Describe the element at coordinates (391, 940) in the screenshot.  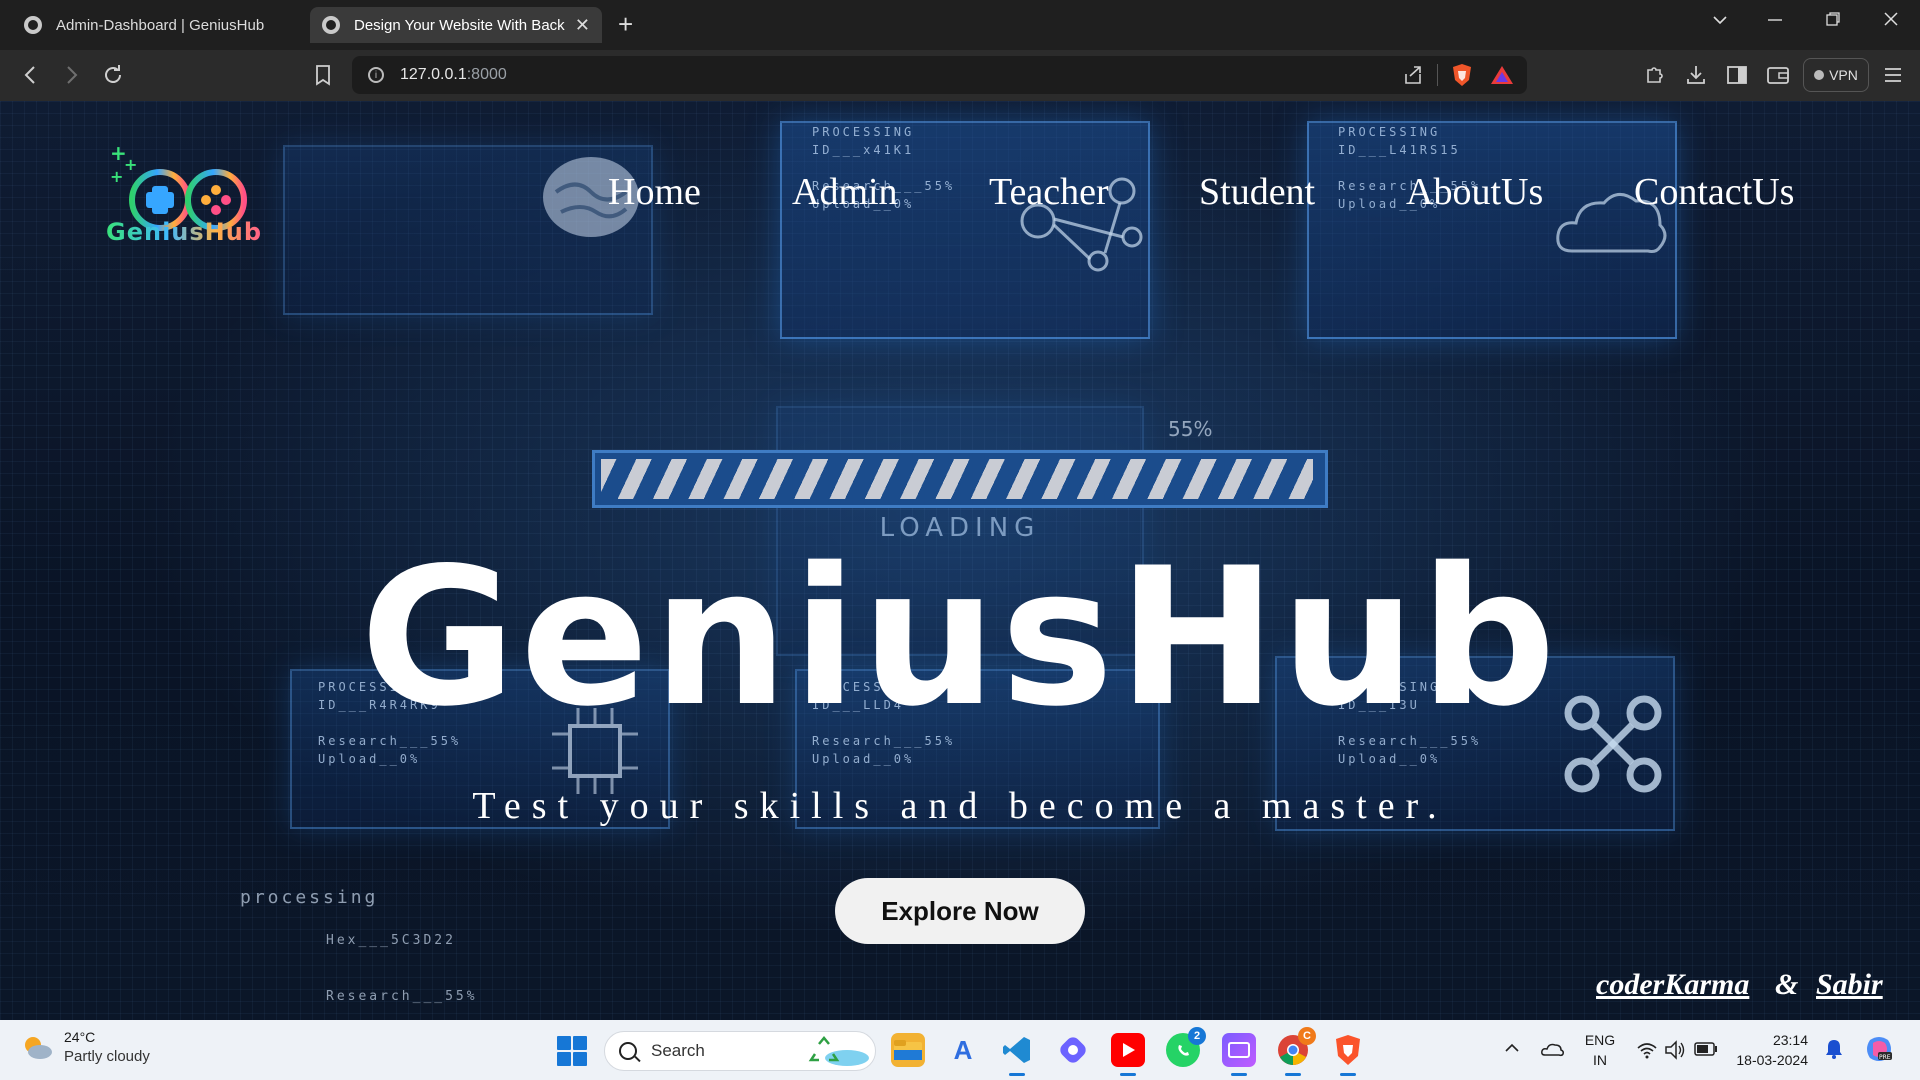
I see `hex-label: Hex___5C3D22` at that location.